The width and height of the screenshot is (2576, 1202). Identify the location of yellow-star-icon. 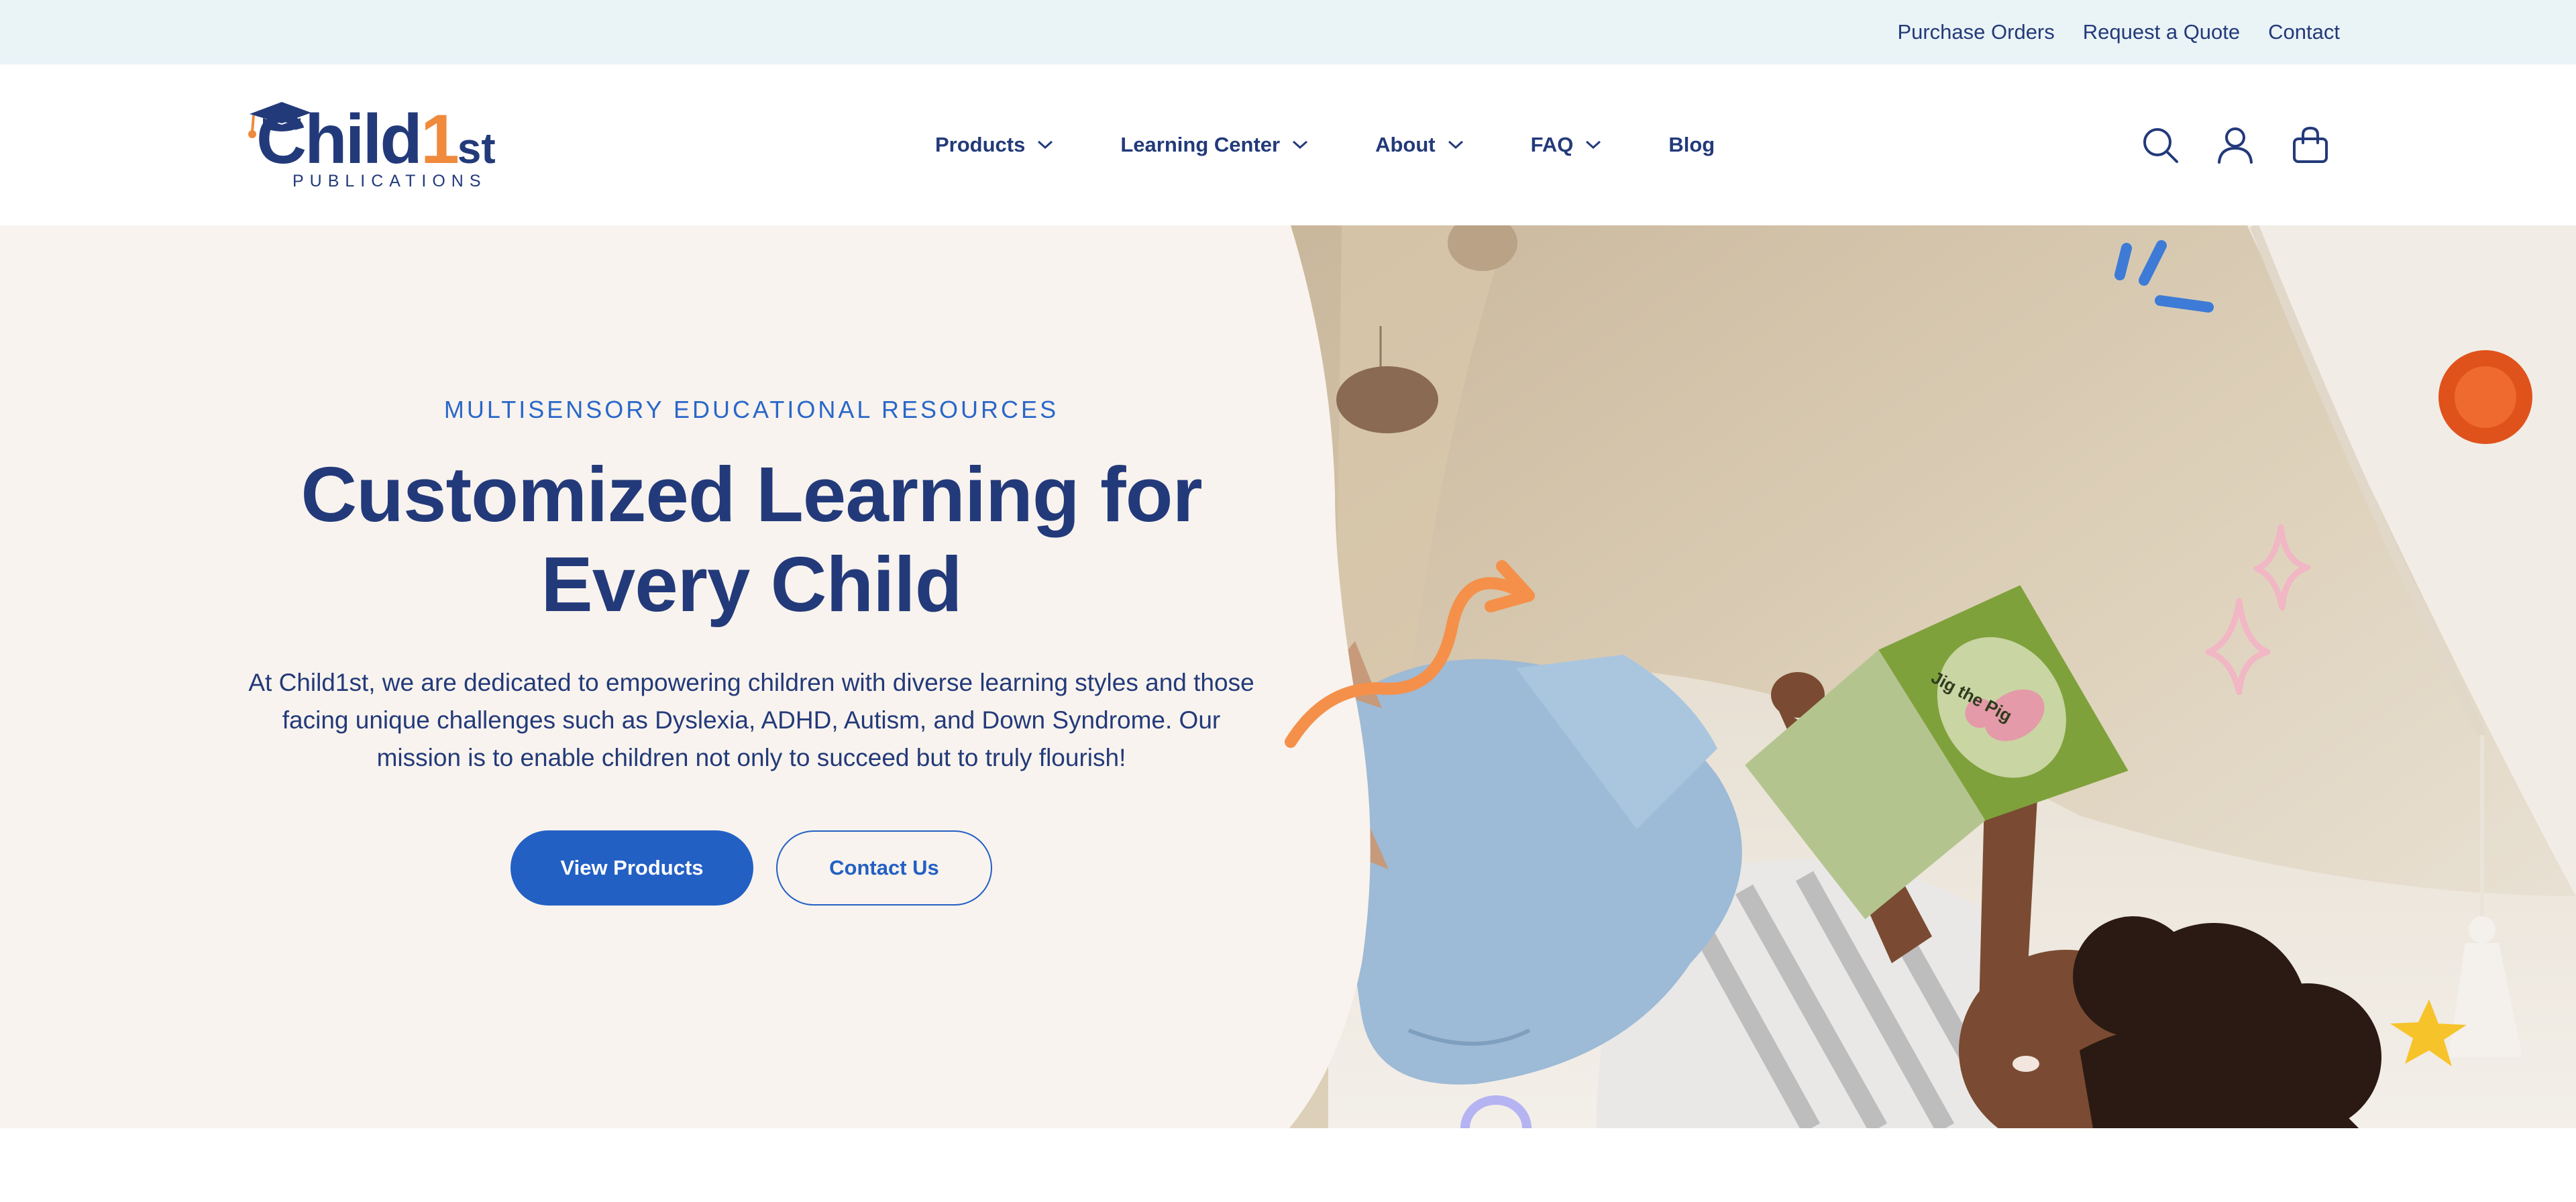
(2428, 1033).